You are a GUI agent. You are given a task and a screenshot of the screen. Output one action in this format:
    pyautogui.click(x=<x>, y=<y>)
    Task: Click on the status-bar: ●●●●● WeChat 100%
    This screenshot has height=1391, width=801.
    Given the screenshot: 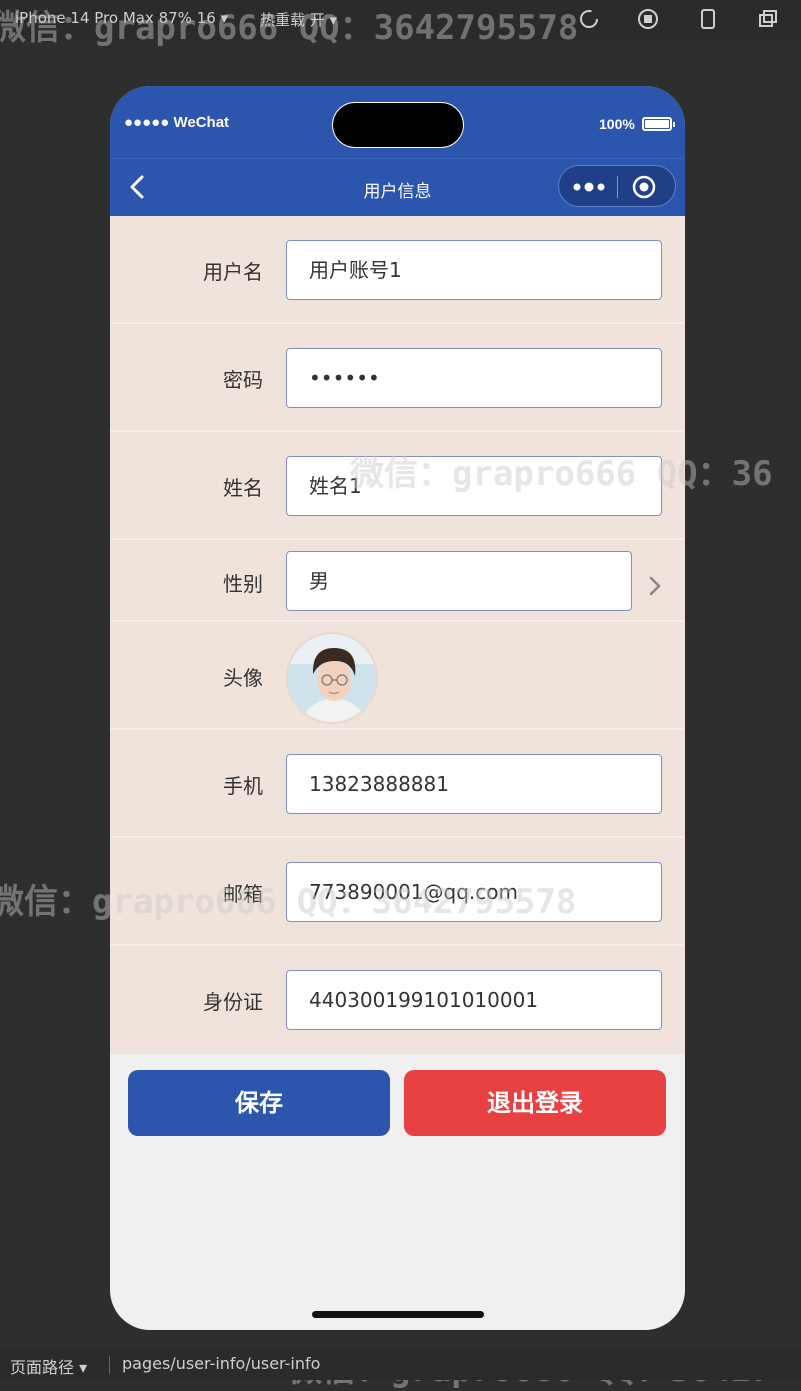 What is the action you would take?
    pyautogui.click(x=397, y=122)
    